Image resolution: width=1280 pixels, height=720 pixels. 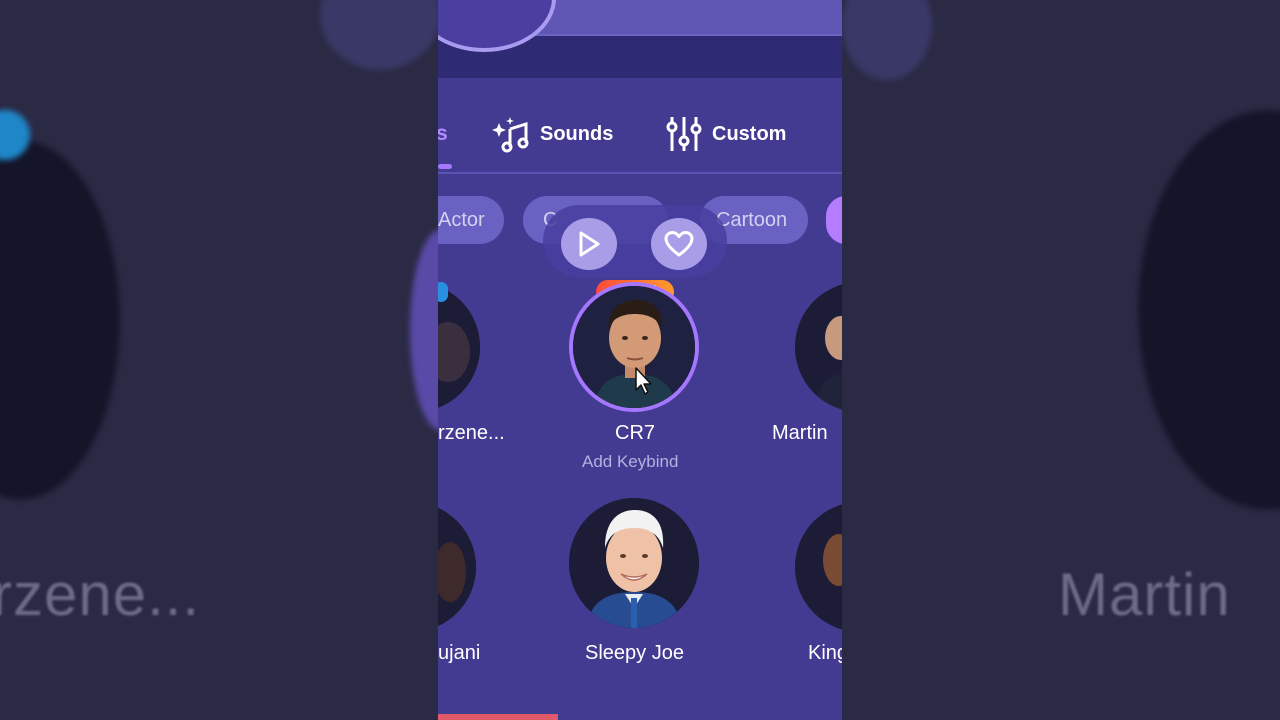 I want to click on chip-actor-label: Actor, so click(x=461, y=219).